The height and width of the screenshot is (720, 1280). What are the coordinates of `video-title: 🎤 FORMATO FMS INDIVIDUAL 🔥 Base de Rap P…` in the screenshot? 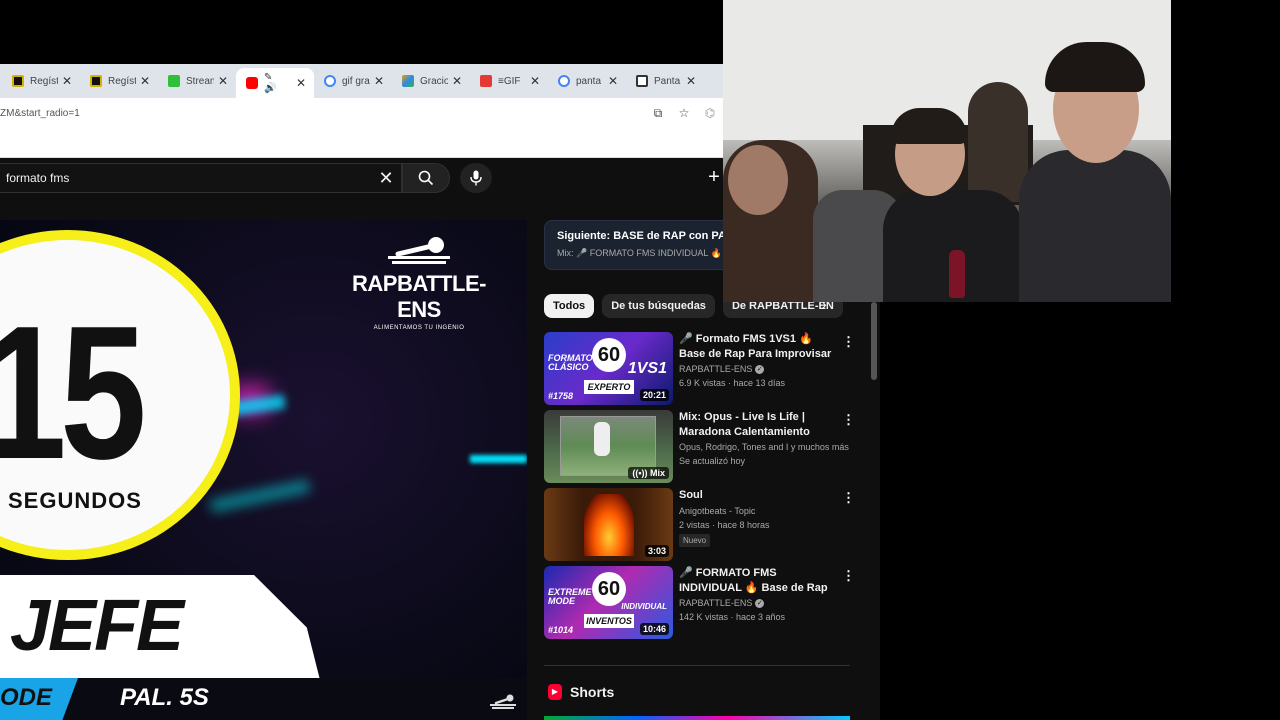 It's located at (759, 581).